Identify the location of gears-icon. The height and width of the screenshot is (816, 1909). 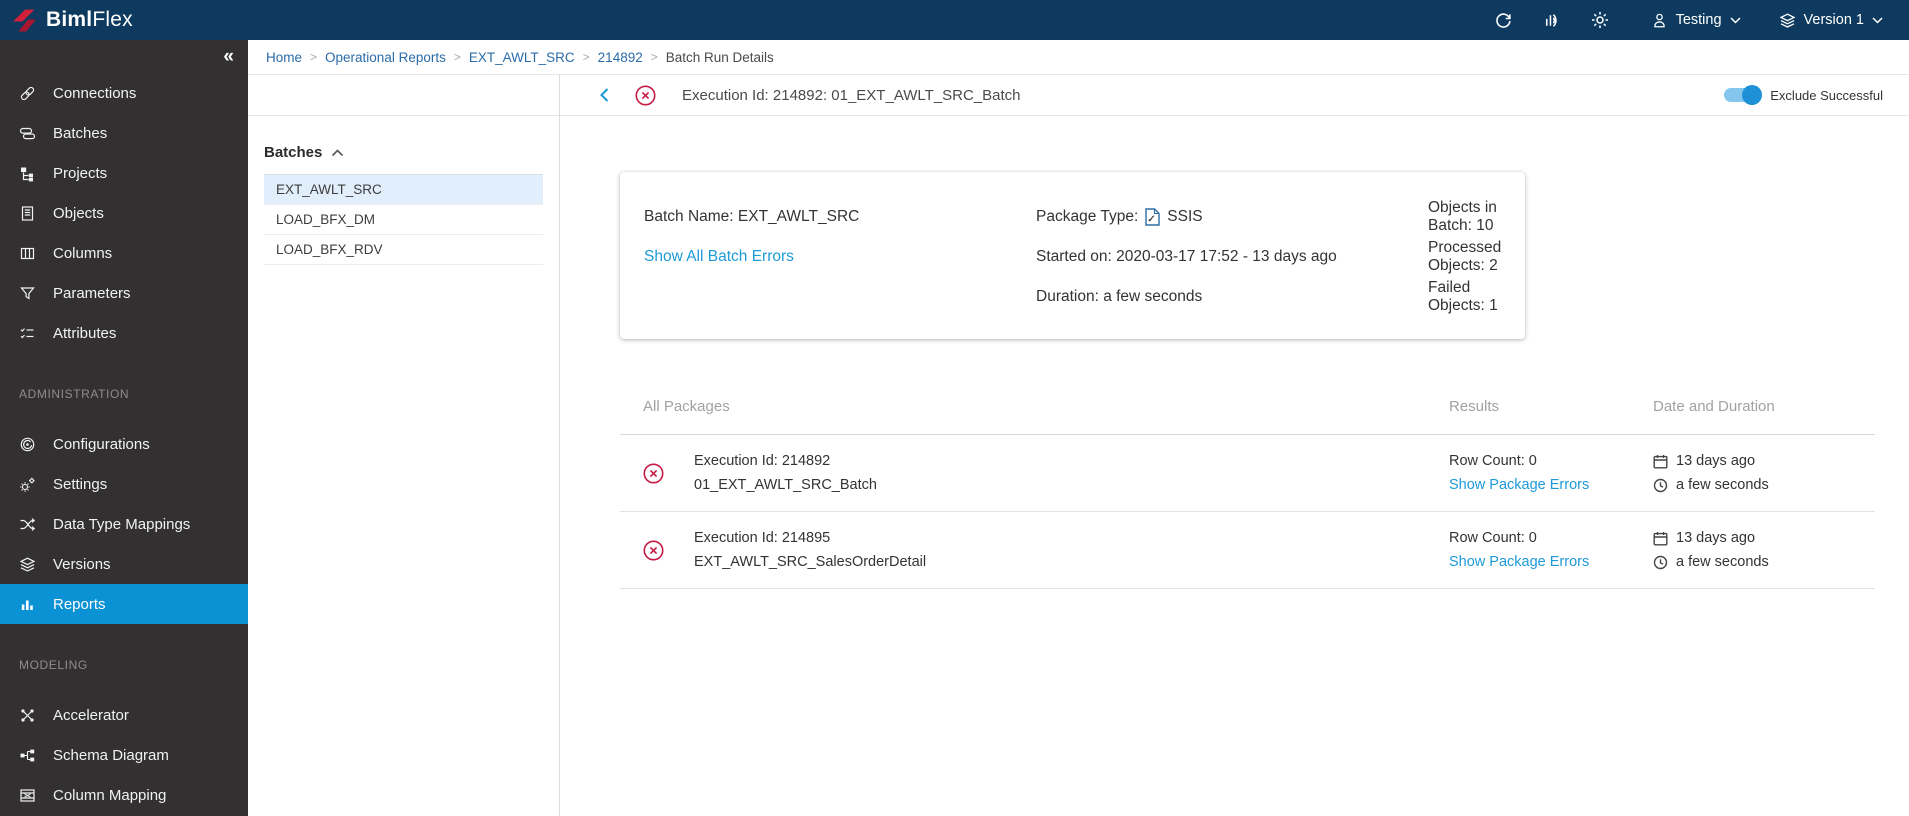
(27, 484).